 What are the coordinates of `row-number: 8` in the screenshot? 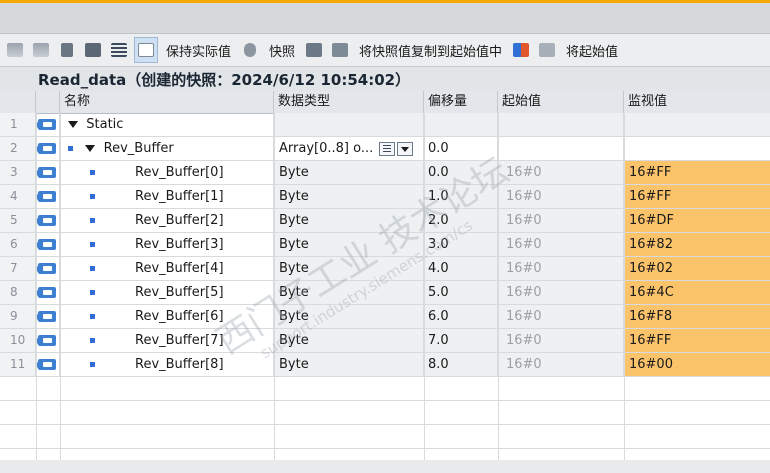 It's located at (18, 292).